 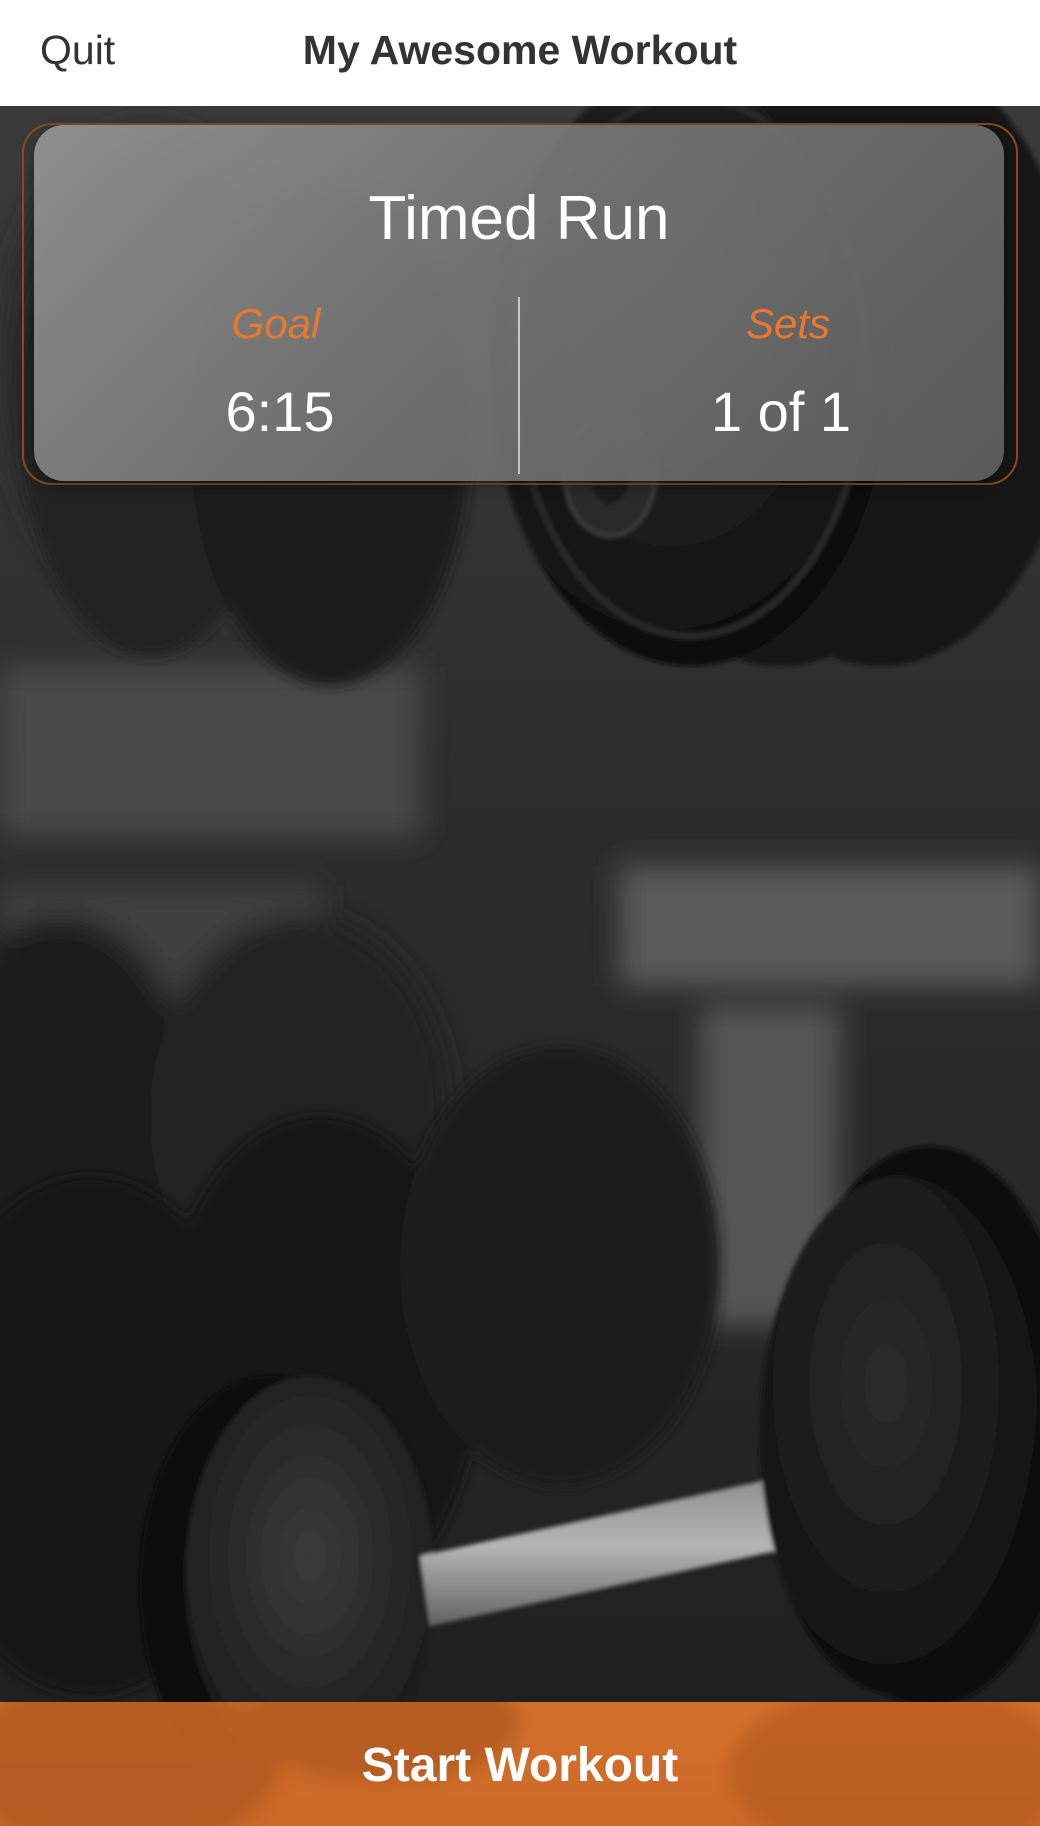 I want to click on sets-label: Sets, so click(x=788, y=323).